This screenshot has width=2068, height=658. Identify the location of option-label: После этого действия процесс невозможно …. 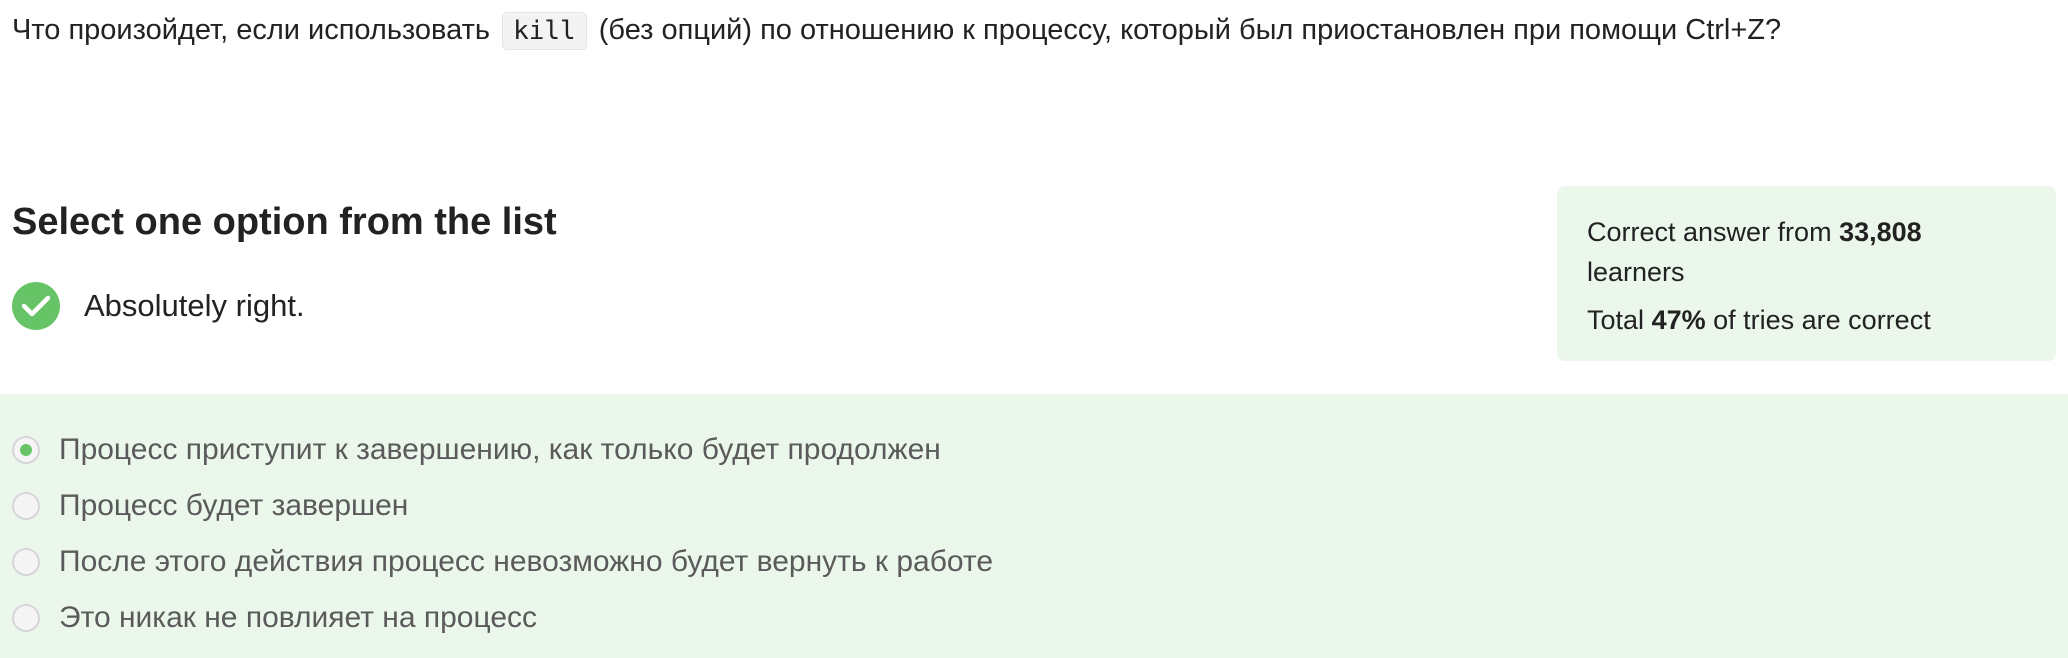
(526, 562).